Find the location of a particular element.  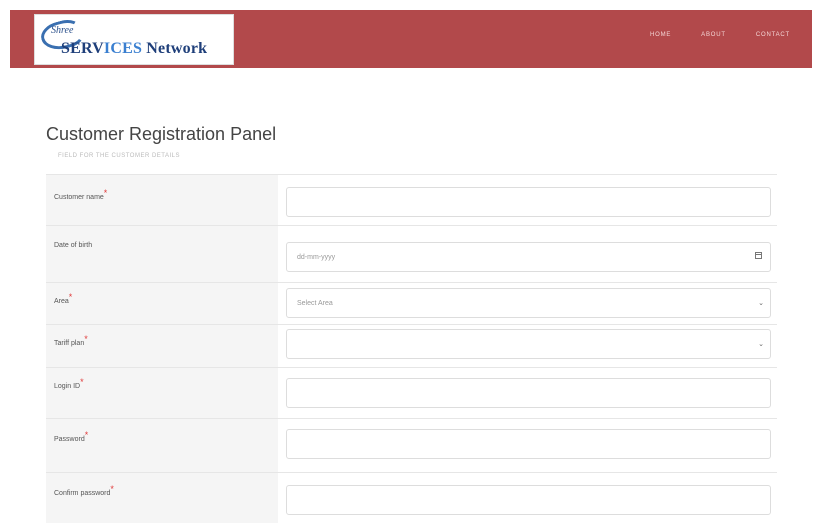

form-row-customer-name: Customer name* is located at coordinates (411, 199).